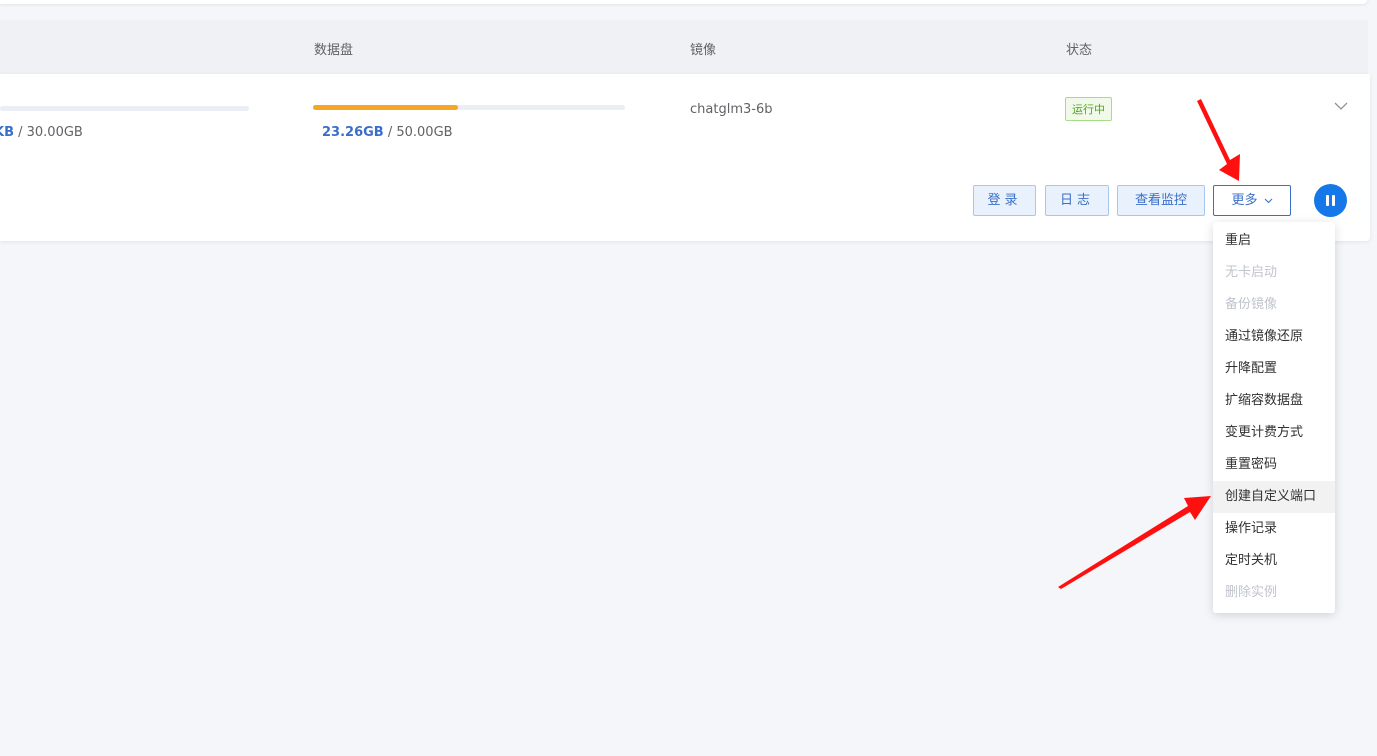 Image resolution: width=1377 pixels, height=756 pixels. Describe the element at coordinates (1274, 465) in the screenshot. I see `menu-item: 重置密码` at that location.